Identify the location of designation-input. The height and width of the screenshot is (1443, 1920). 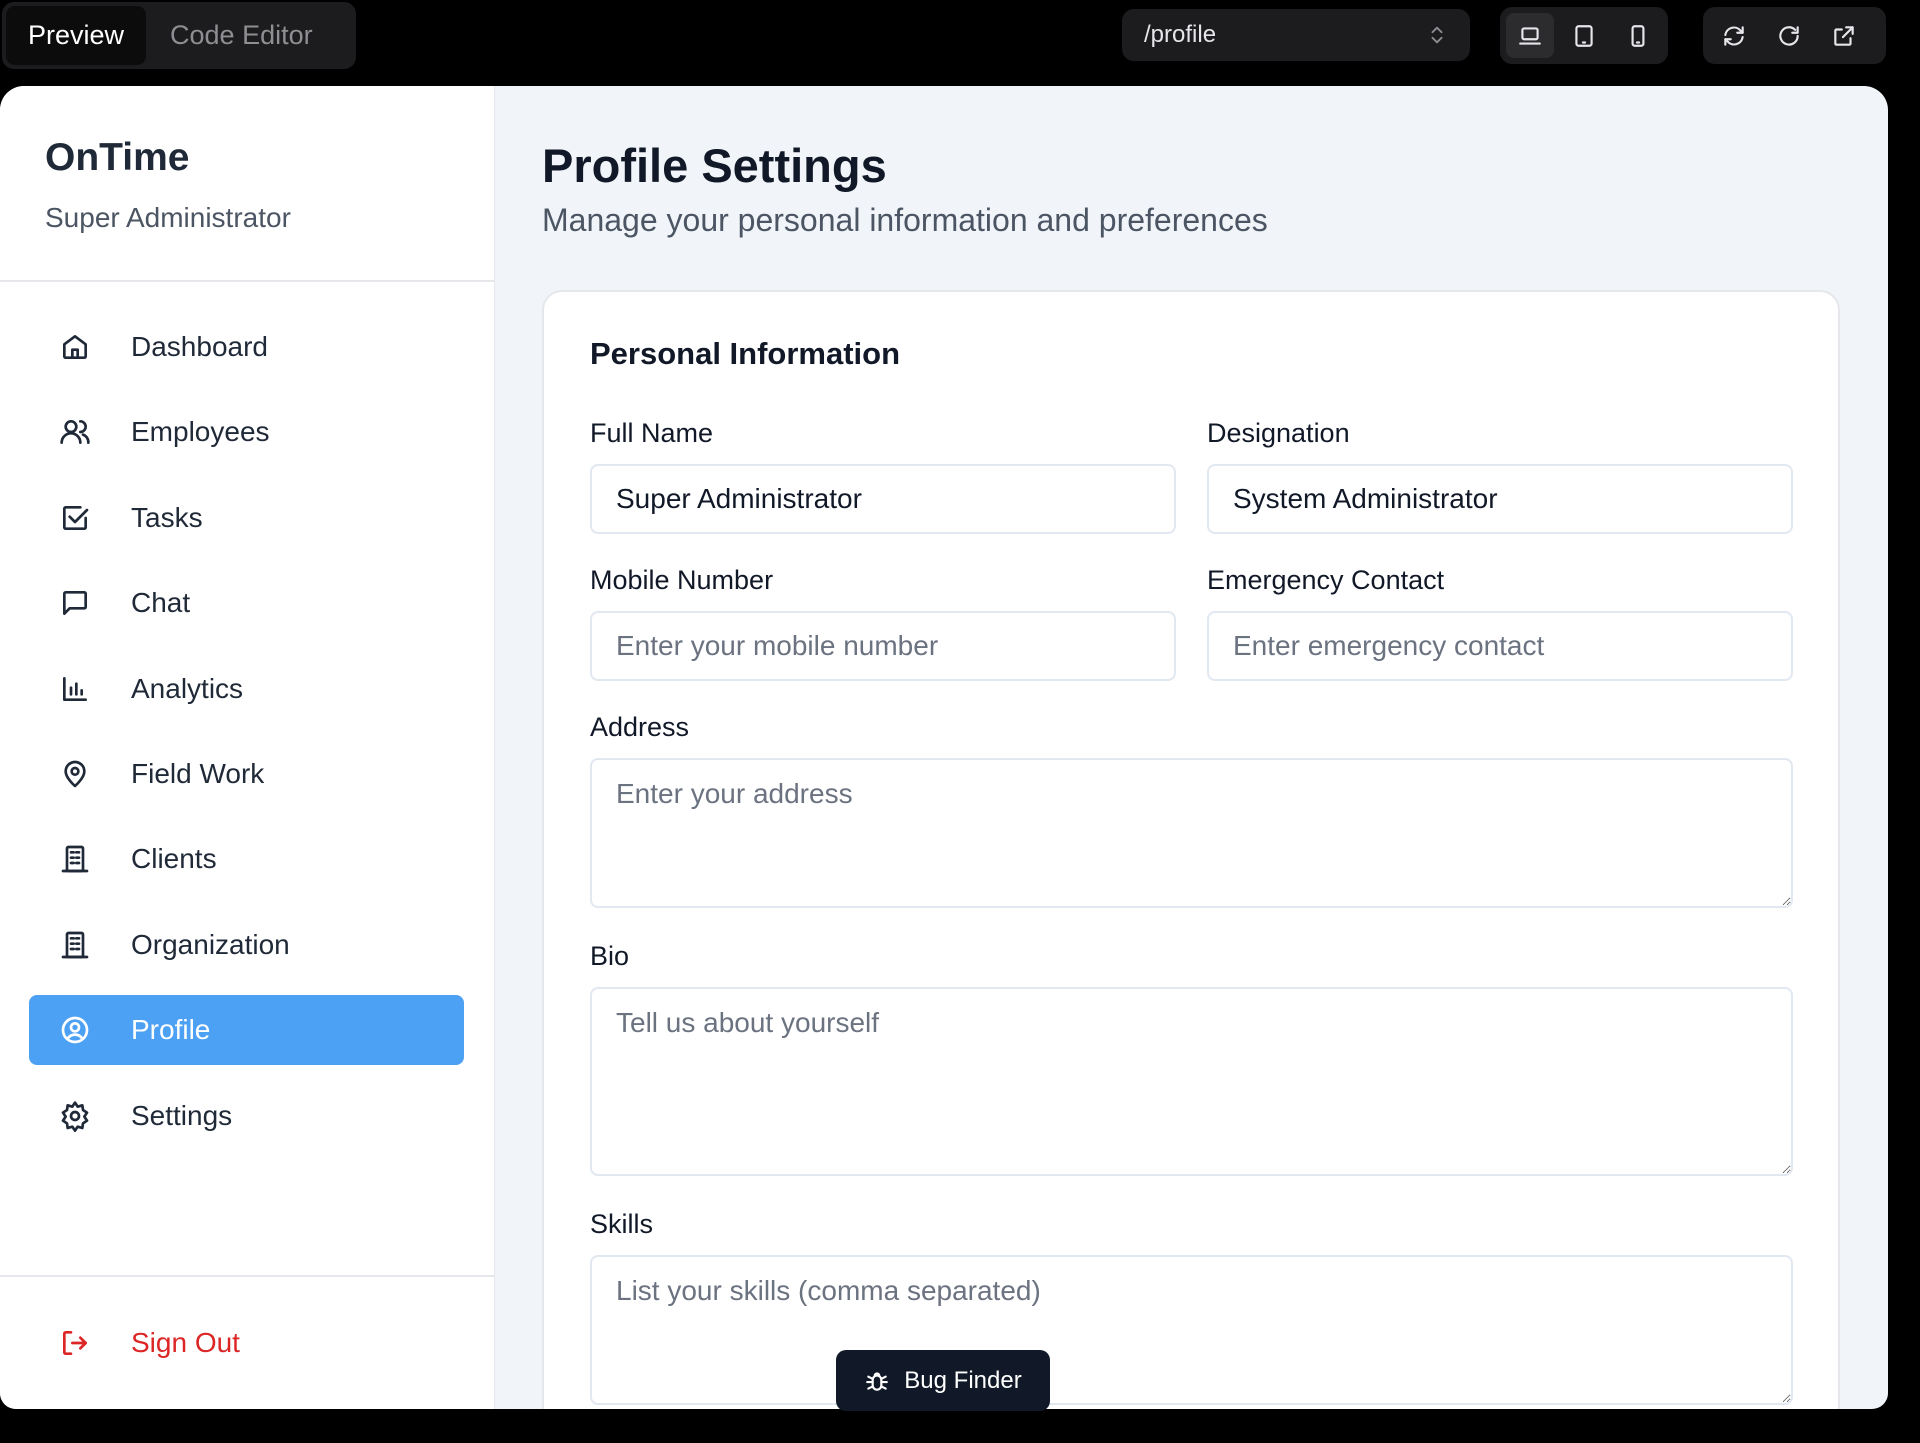
(1500, 499).